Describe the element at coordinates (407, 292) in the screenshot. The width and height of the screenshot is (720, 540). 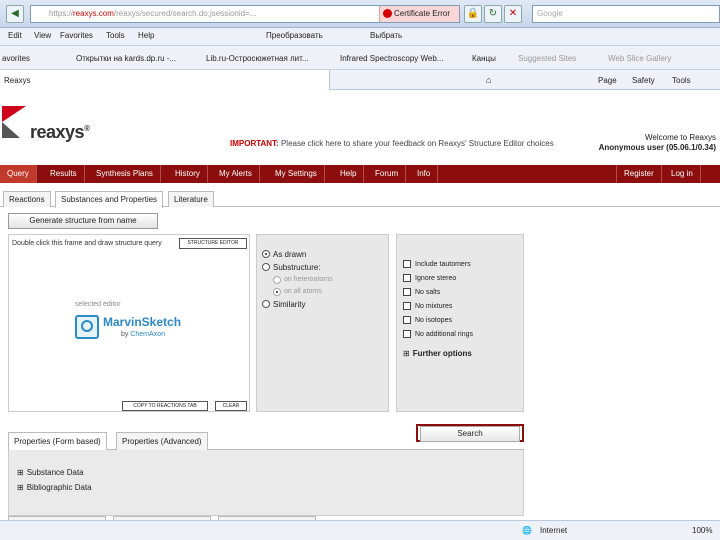
I see `no-salts-checkbox` at that location.